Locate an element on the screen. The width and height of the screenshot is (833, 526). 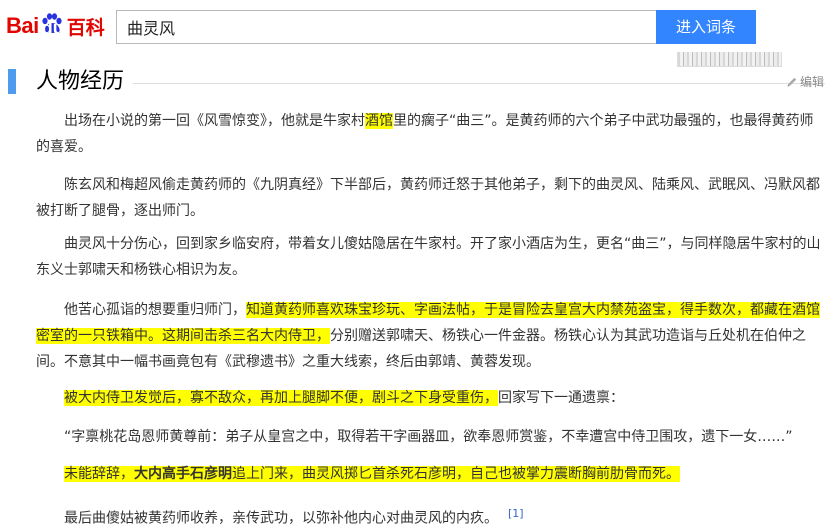
highlighted-text: 未能辞辞， is located at coordinates (99, 474).